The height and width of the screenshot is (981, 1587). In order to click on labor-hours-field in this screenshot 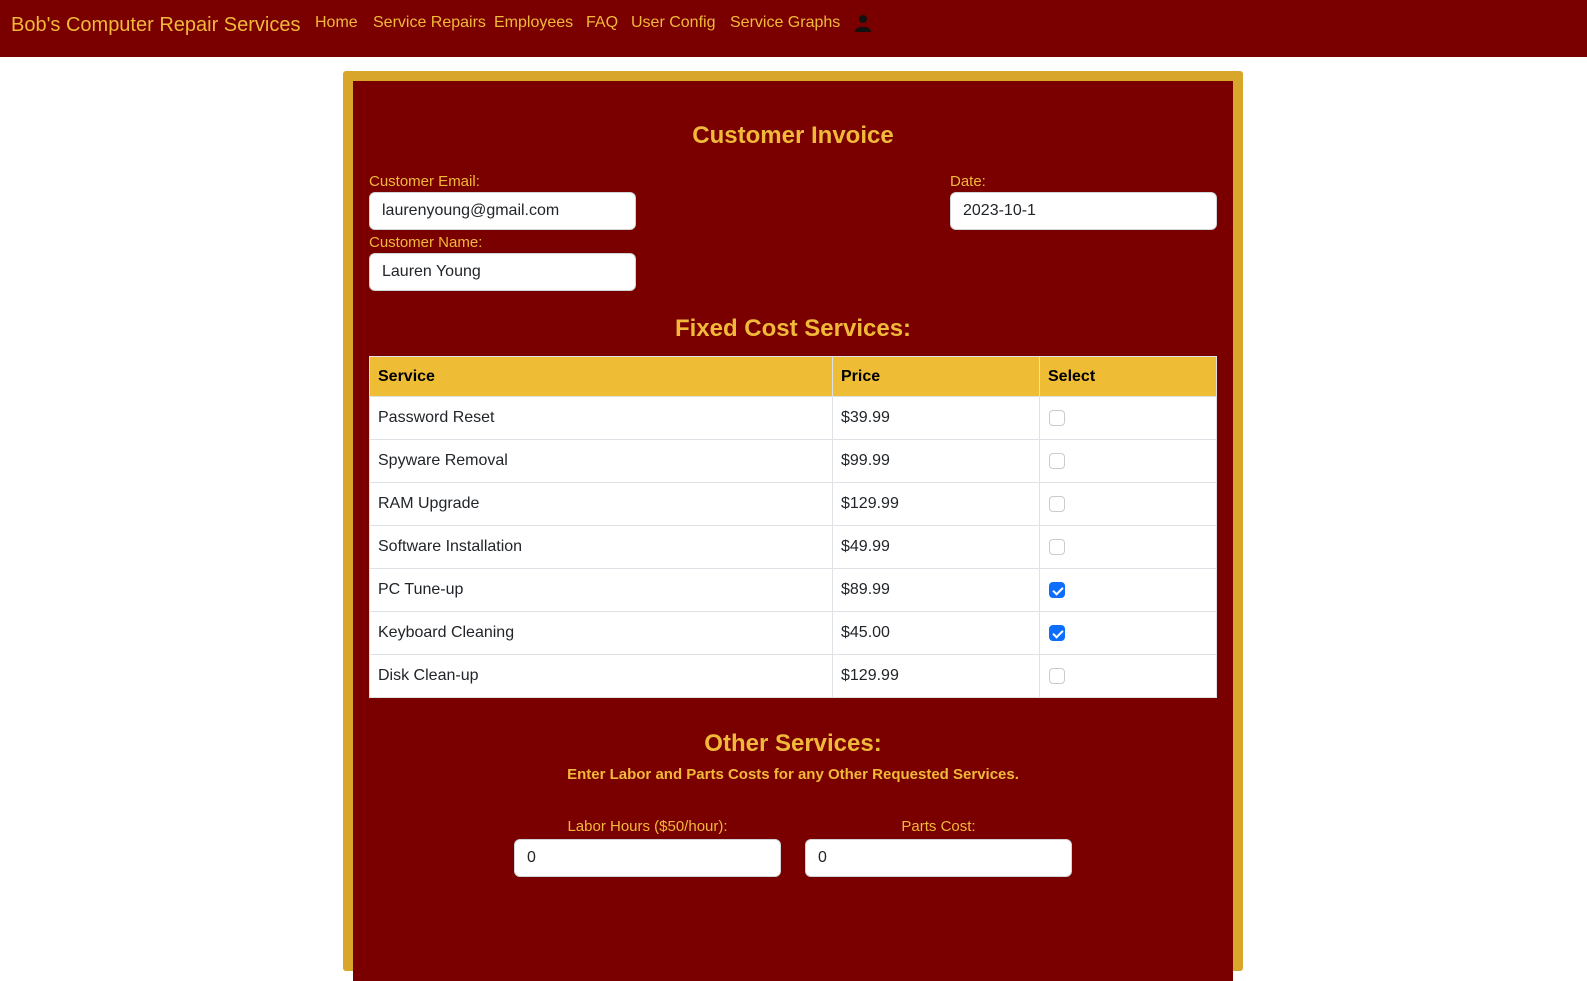, I will do `click(647, 858)`.